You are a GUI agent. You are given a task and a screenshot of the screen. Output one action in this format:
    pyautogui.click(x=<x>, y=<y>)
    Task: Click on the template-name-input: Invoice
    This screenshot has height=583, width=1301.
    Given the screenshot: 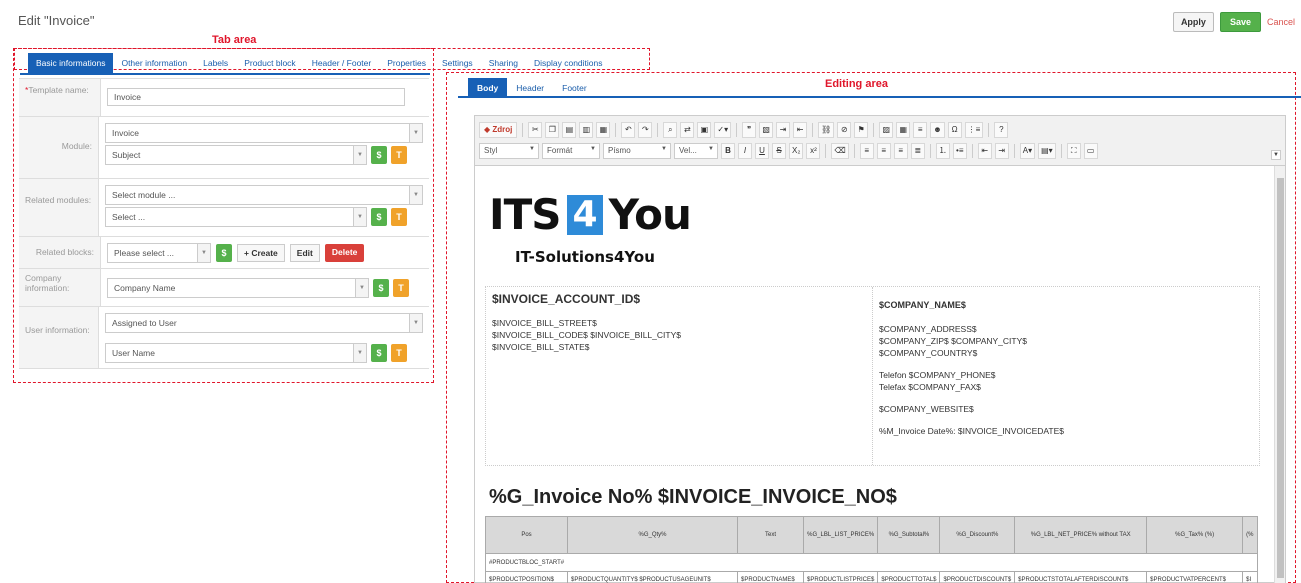 What is the action you would take?
    pyautogui.click(x=256, y=97)
    